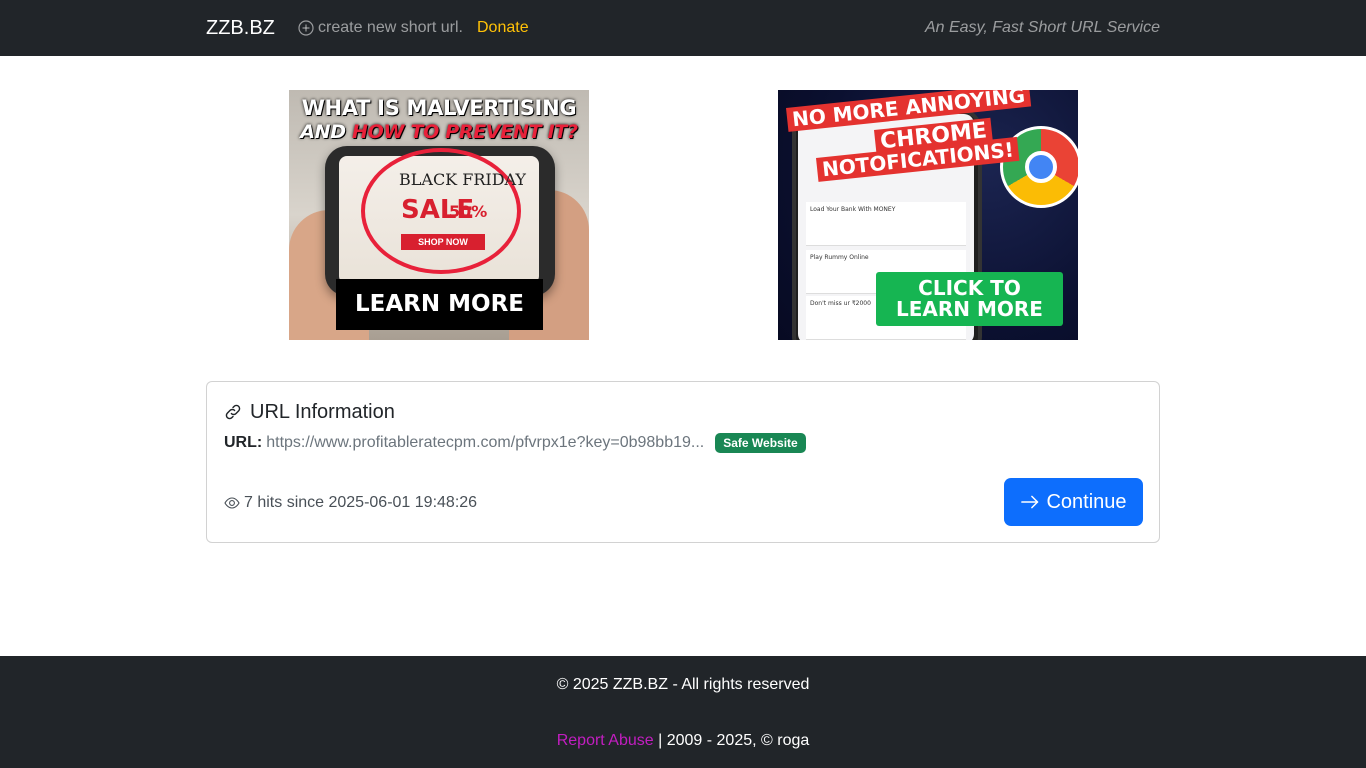 The width and height of the screenshot is (1366, 768). I want to click on ad-learn-more-button: LEARN MORE, so click(439, 304).